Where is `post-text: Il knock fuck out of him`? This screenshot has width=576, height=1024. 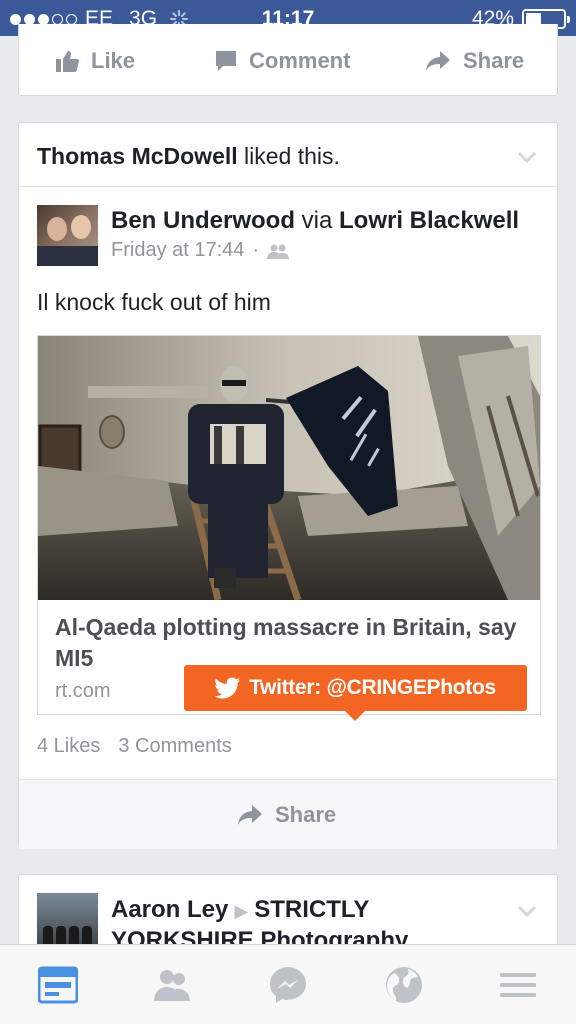
post-text: Il knock fuck out of him is located at coordinates (154, 302).